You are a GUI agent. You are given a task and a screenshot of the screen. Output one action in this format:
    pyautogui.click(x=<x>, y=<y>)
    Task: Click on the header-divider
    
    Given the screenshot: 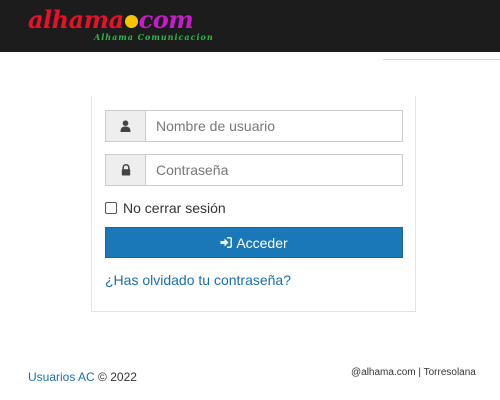 What is the action you would take?
    pyautogui.click(x=441, y=59)
    